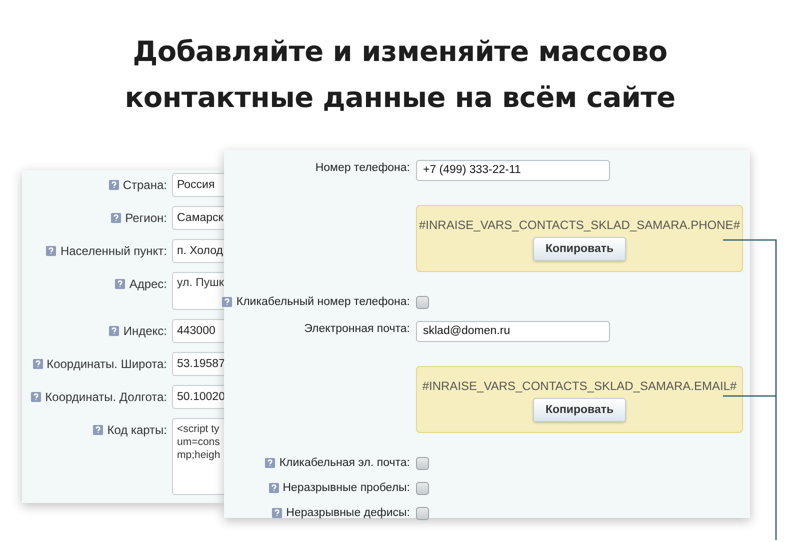  Describe the element at coordinates (344, 463) in the screenshot. I see `field-label: Кликабельная эл. почта:` at that location.